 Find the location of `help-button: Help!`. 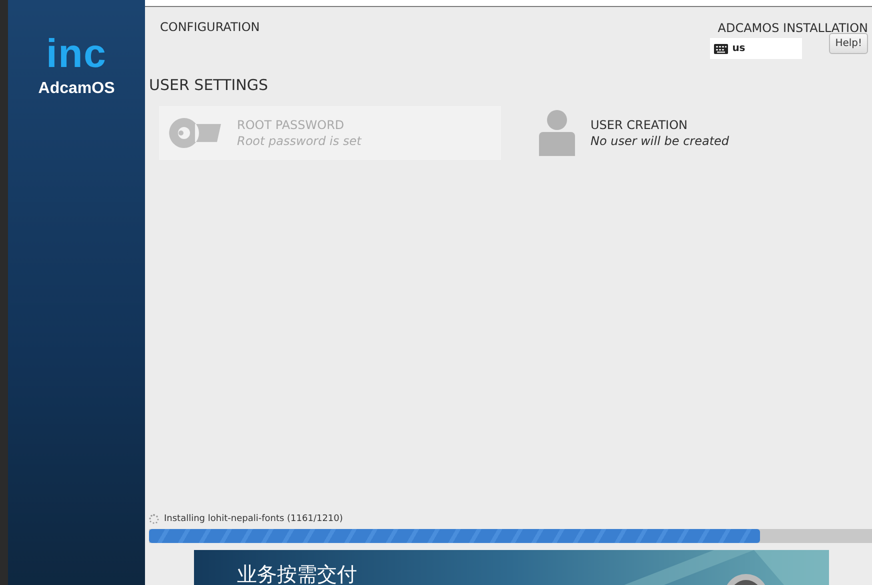

help-button: Help! is located at coordinates (848, 43).